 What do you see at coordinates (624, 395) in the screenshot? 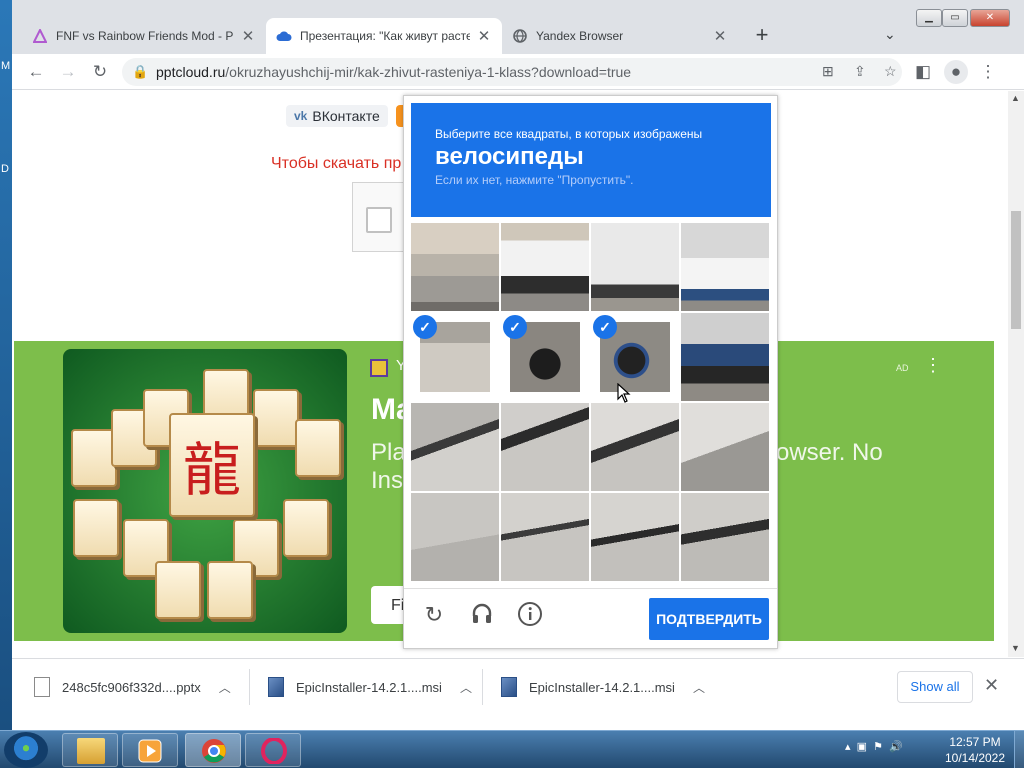
I see `mouse-cursor-icon` at bounding box center [624, 395].